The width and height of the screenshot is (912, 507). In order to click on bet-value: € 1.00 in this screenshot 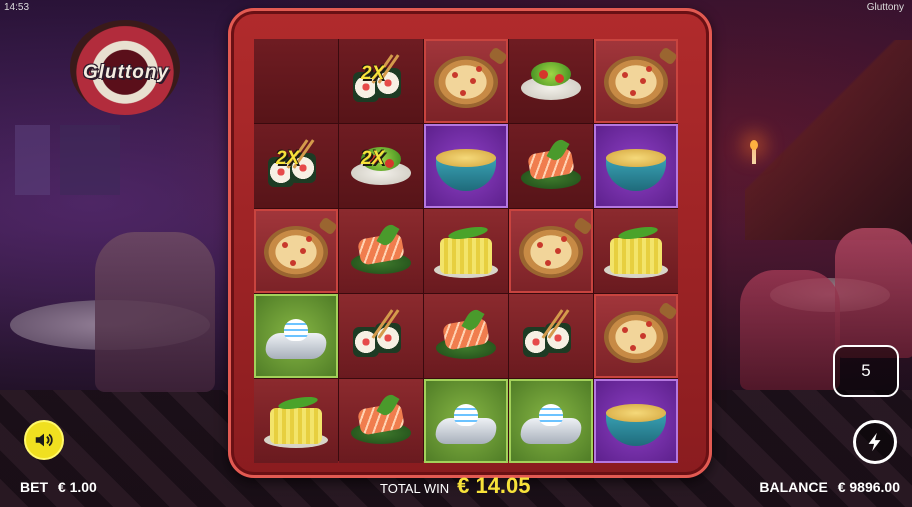, I will do `click(77, 487)`.